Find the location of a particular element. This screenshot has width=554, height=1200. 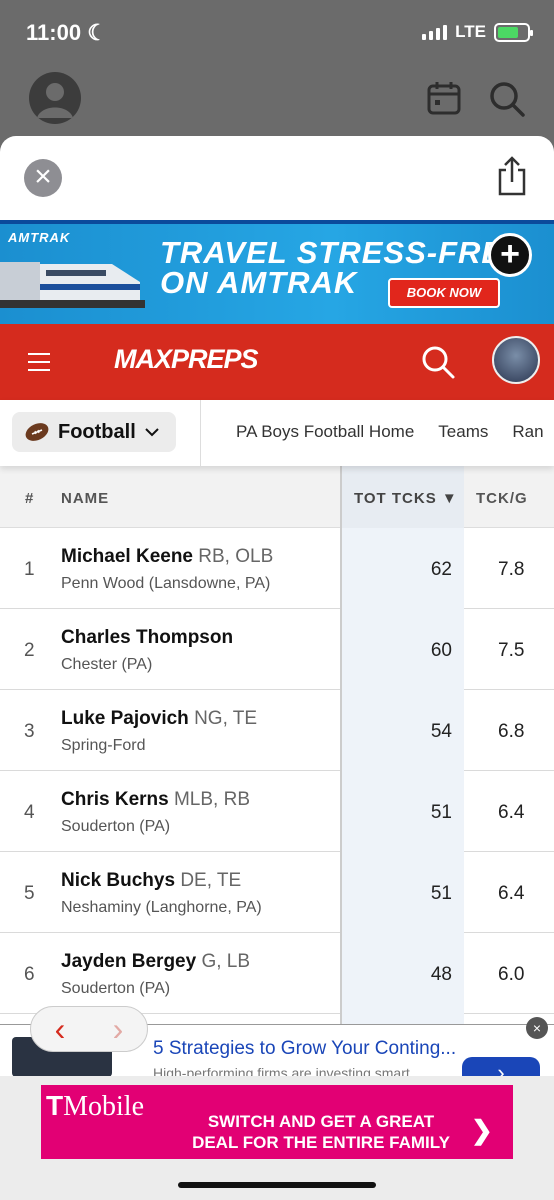

player-line: Charles Thompson is located at coordinates (147, 638).